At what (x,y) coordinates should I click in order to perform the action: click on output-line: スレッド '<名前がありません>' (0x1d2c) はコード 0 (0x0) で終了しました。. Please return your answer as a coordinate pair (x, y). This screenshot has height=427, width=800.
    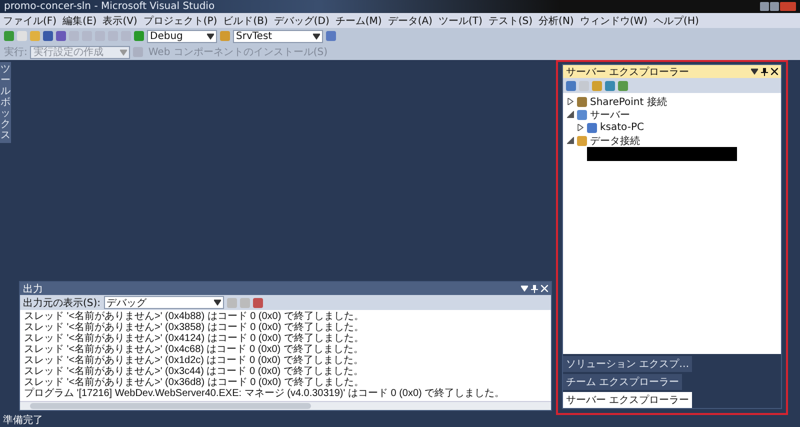
    Looking at the image, I should click on (194, 360).